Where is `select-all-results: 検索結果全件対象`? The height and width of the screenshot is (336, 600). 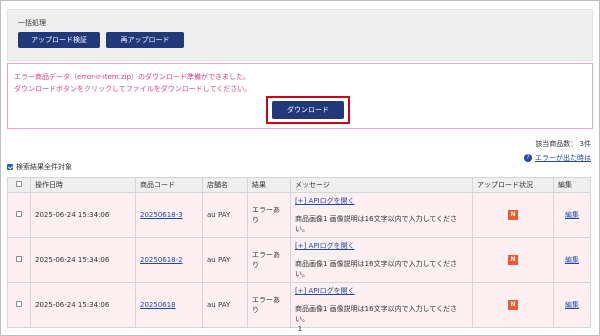 select-all-results: 検索結果全件対象 is located at coordinates (39, 167).